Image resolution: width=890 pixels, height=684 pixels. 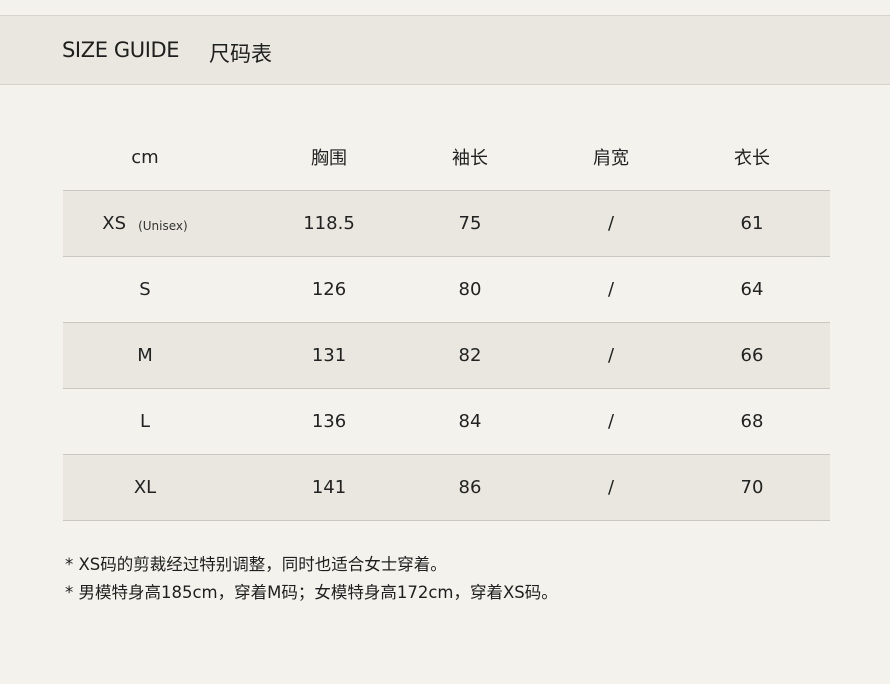 I want to click on column-header-chest: 胸围, so click(x=329, y=158).